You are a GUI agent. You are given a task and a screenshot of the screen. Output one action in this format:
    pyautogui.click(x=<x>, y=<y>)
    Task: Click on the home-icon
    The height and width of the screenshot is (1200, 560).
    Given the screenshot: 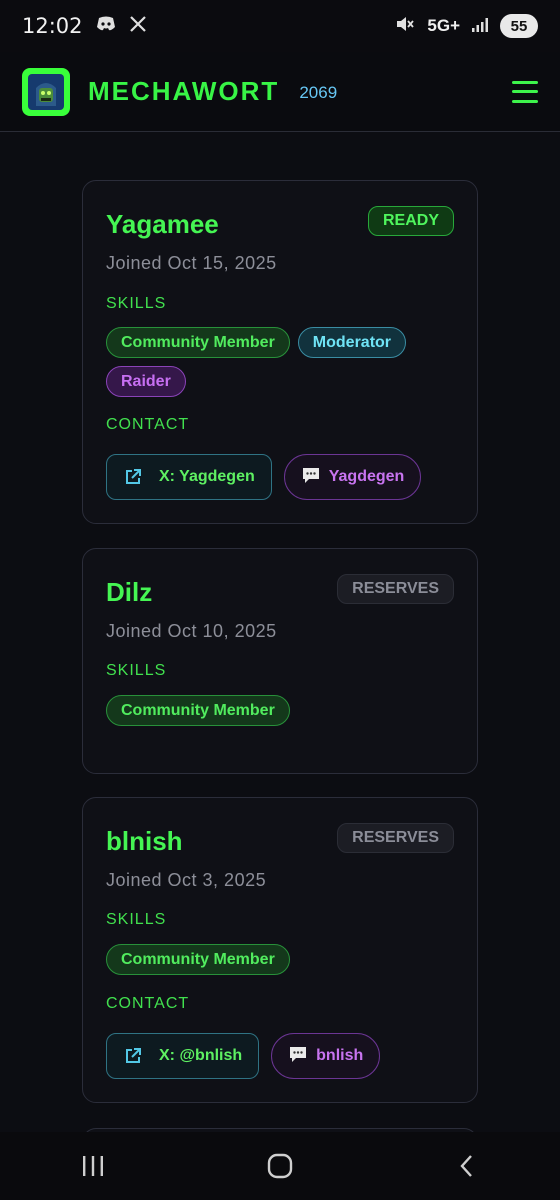 What is the action you would take?
    pyautogui.click(x=280, y=1166)
    